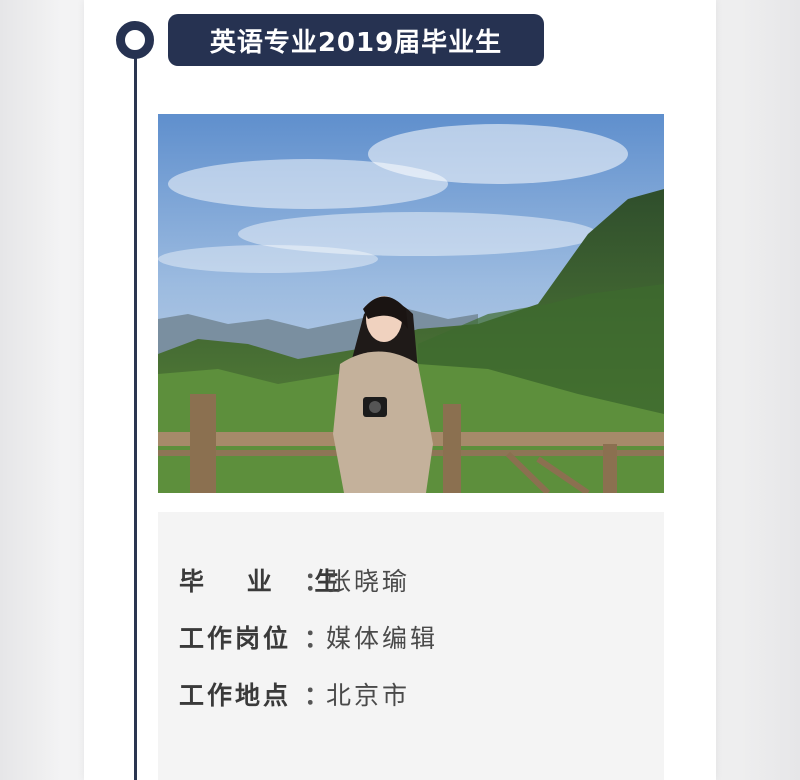 Image resolution: width=800 pixels, height=780 pixels. I want to click on info-row-position: 工作岗位 ： 媒体编辑, so click(308, 637).